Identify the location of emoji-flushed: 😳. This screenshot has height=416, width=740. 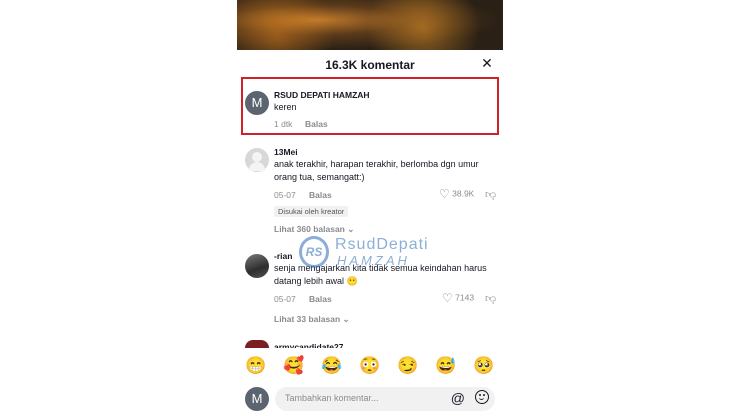
(370, 367).